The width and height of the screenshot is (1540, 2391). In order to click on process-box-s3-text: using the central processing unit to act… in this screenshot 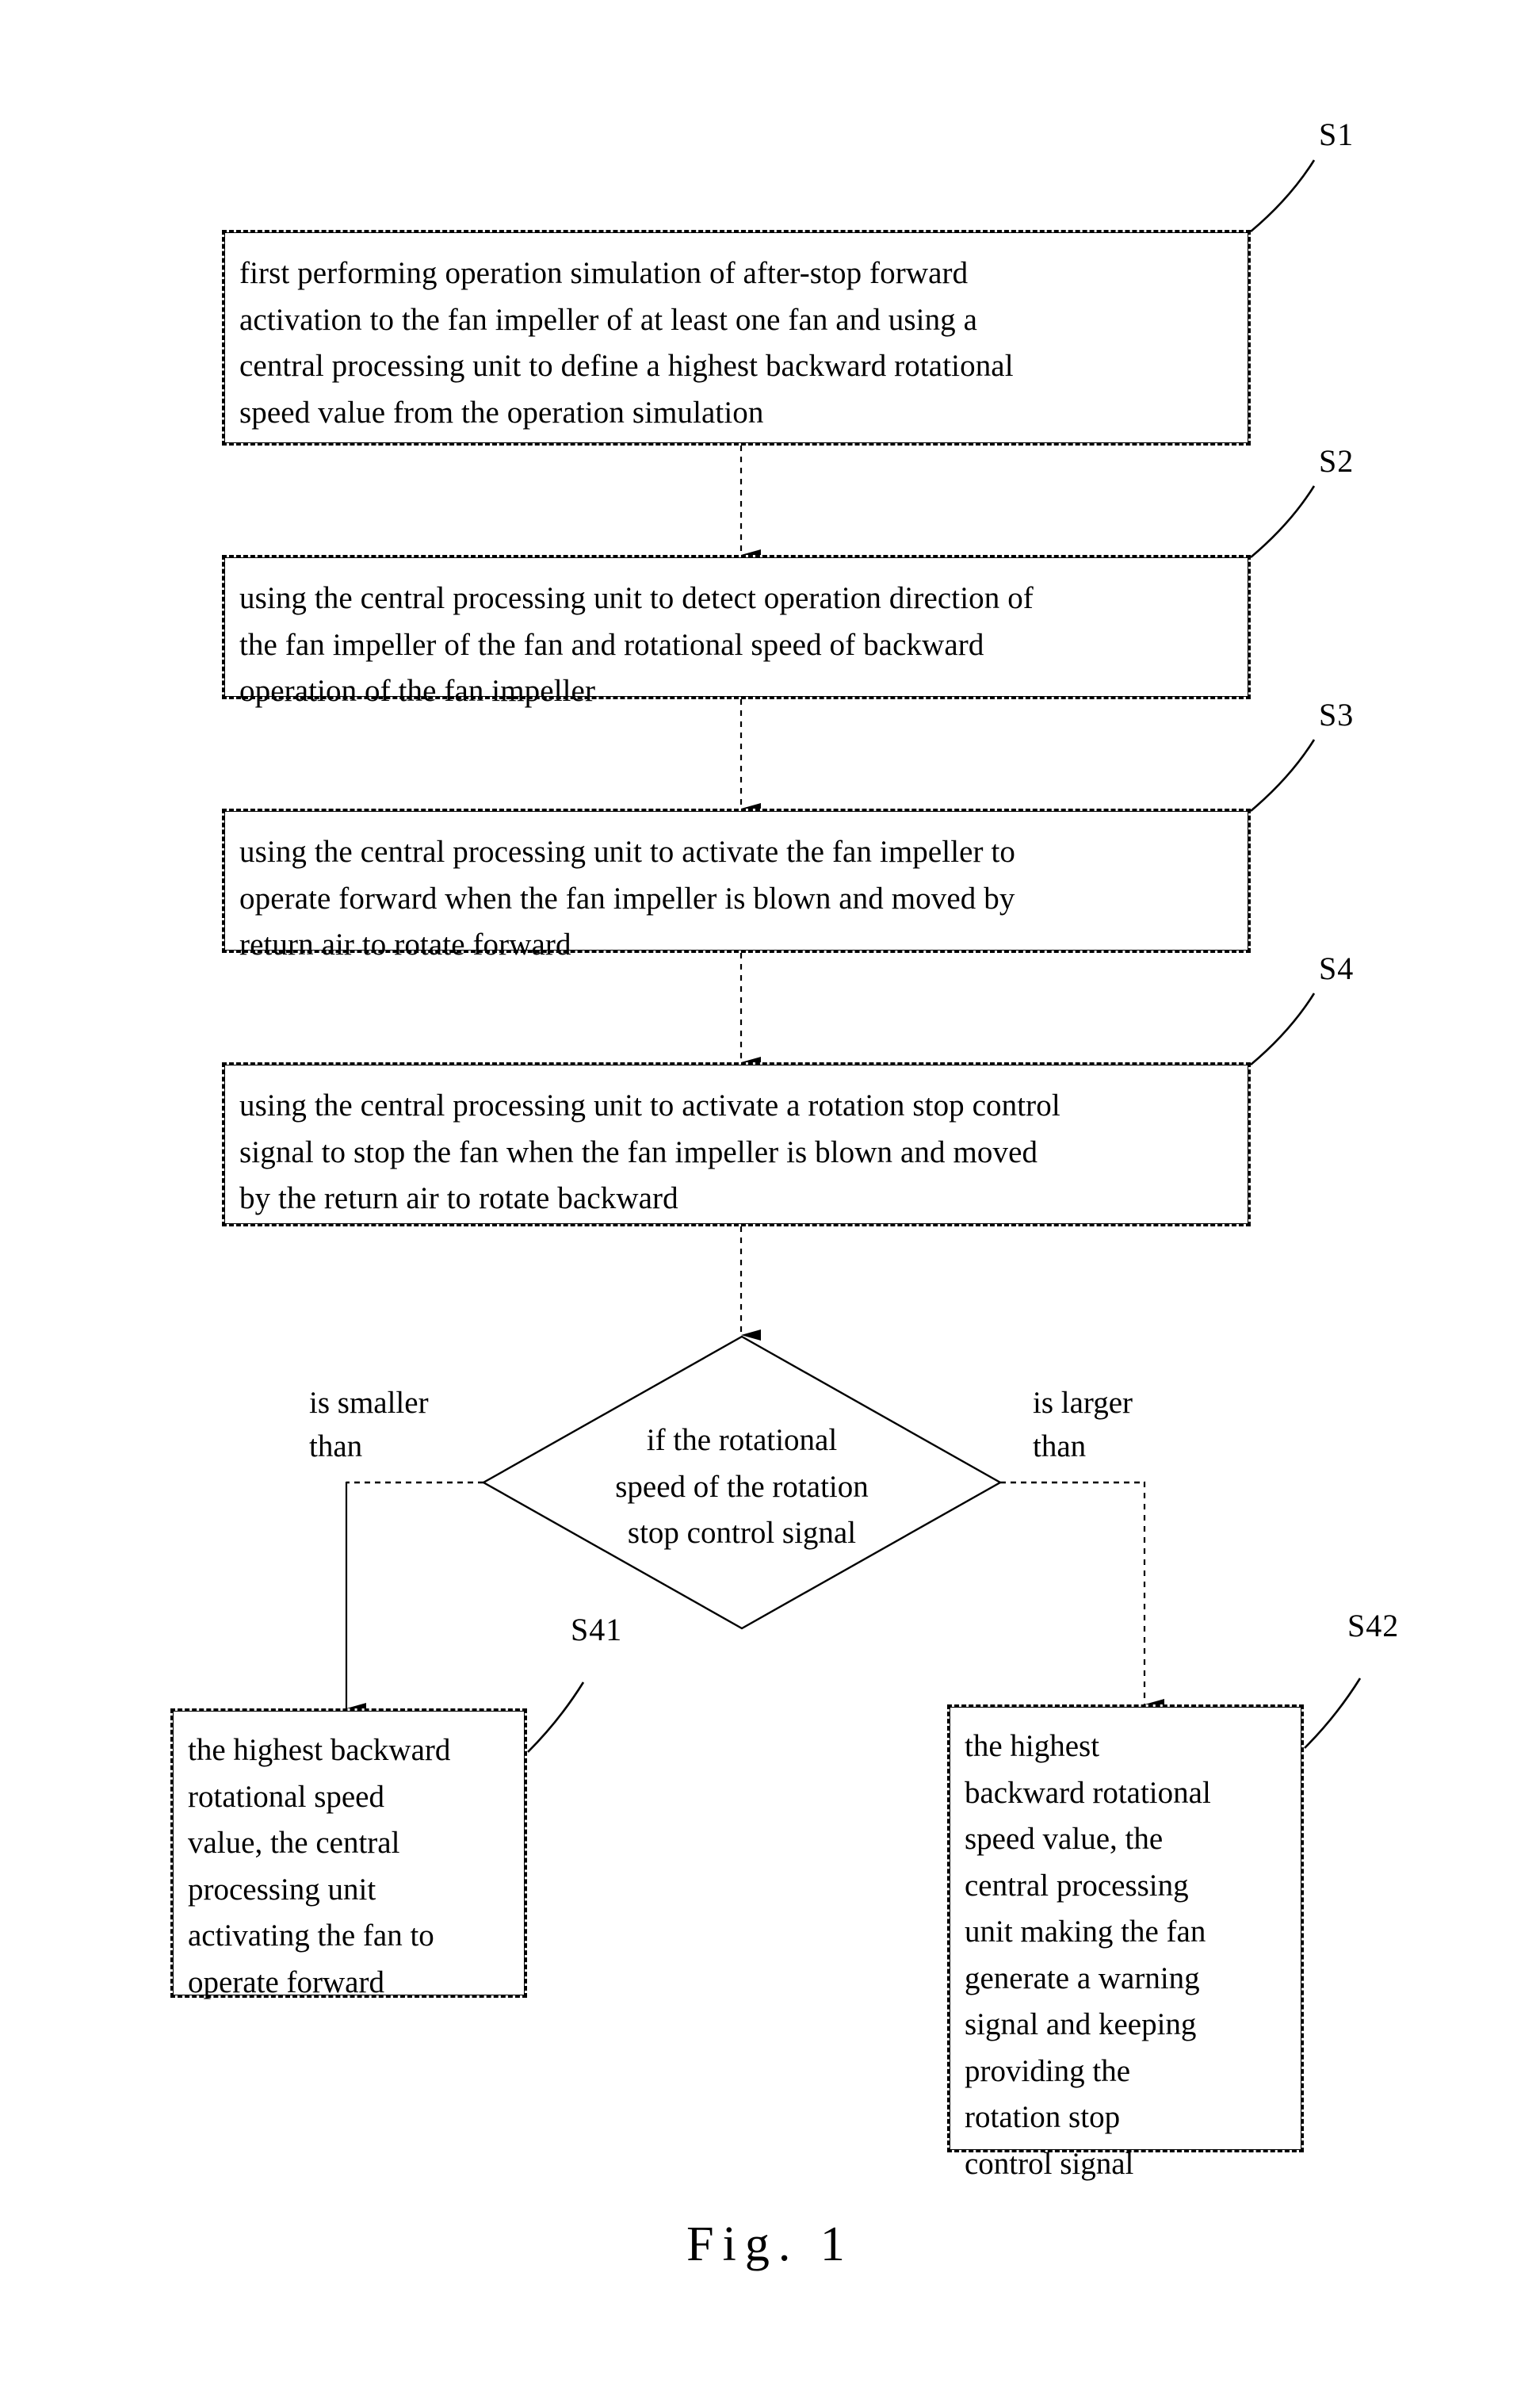, I will do `click(627, 899)`.